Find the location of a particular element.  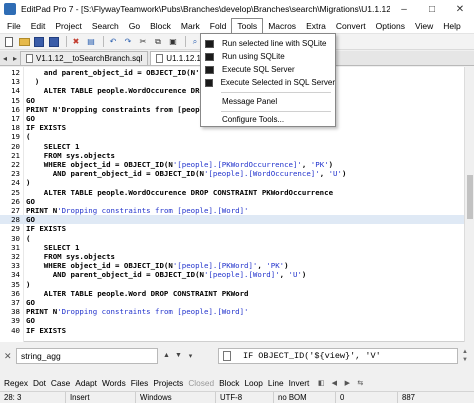

option-dot: Dot is located at coordinates (39, 383).